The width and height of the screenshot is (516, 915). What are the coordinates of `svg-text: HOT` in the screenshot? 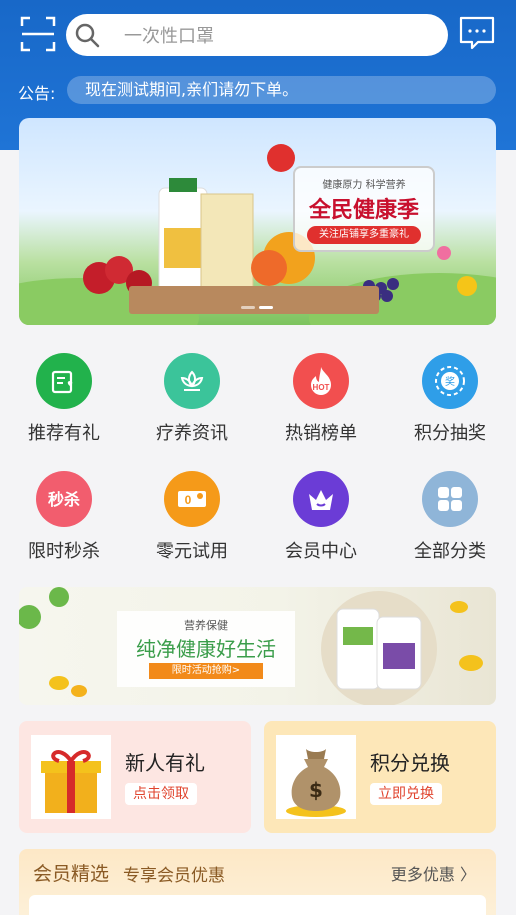 It's located at (321, 387).